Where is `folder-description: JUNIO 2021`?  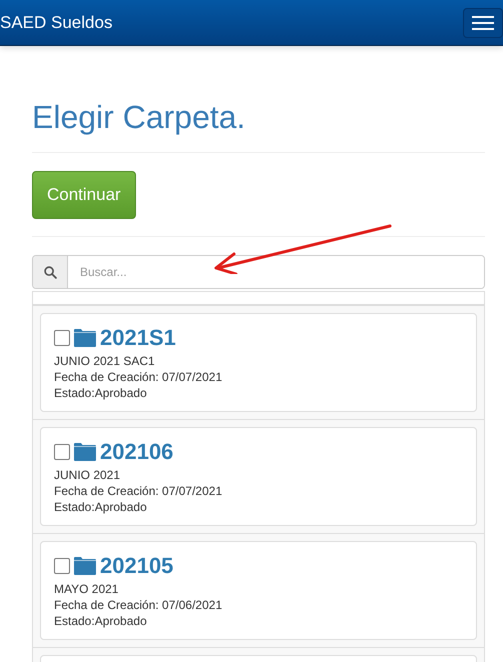
folder-description: JUNIO 2021 is located at coordinates (88, 475).